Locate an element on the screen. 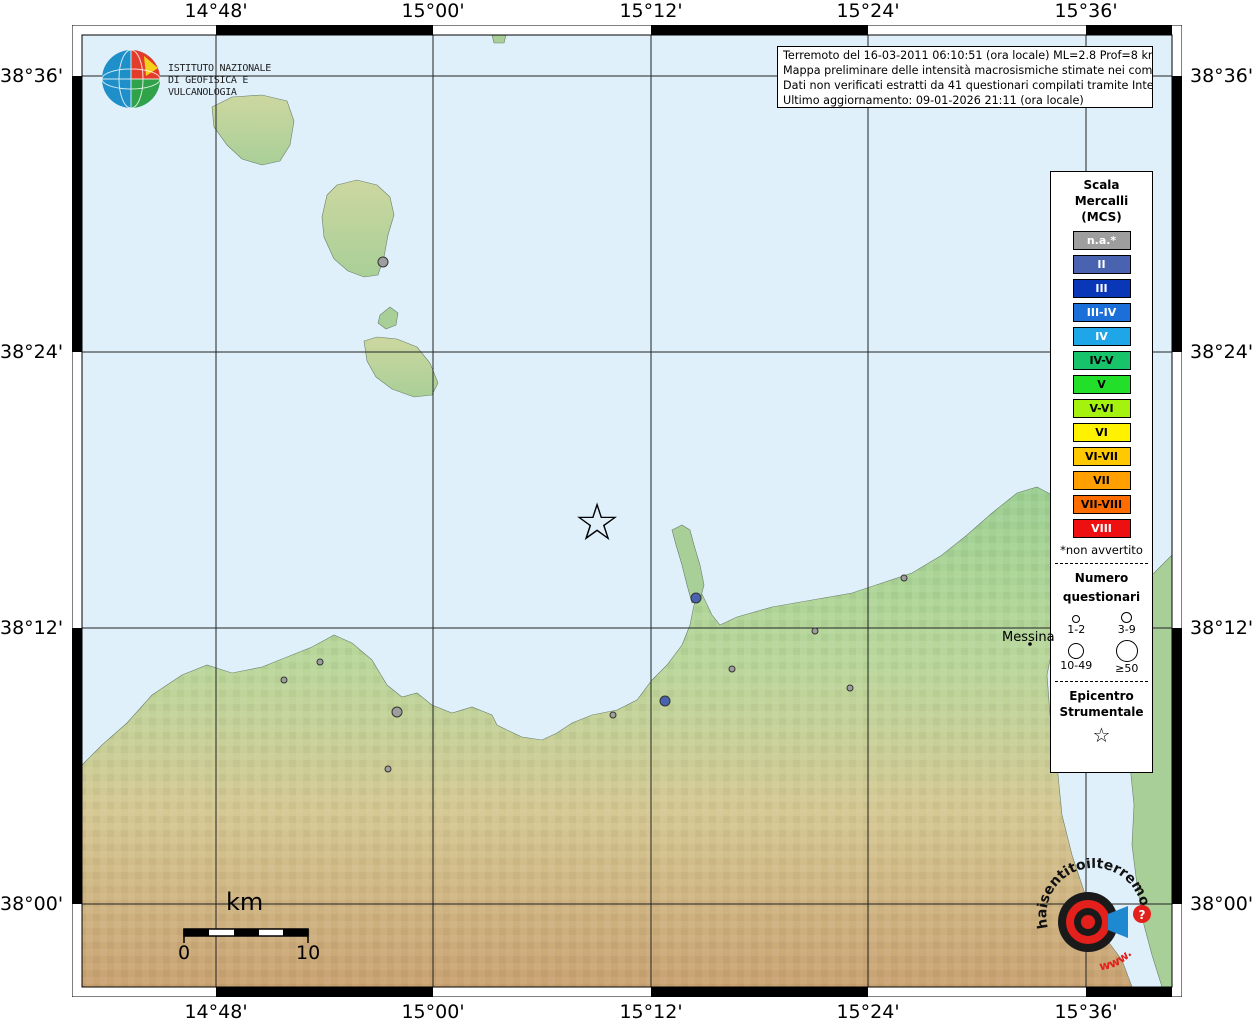 This screenshot has height=1024, width=1254. size-item: 3-9 is located at coordinates (1127, 623).